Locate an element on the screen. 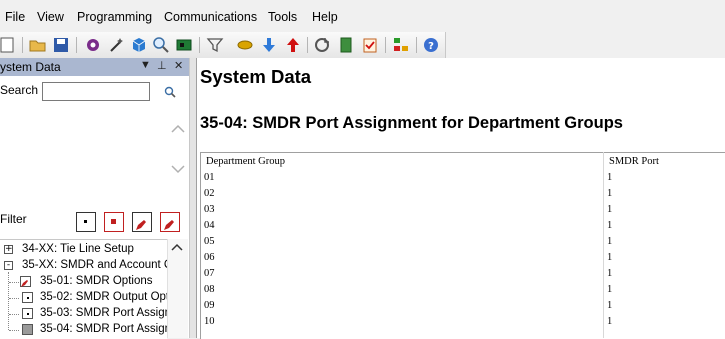 This screenshot has height=339, width=725. arrow-up-icon is located at coordinates (293, 45).